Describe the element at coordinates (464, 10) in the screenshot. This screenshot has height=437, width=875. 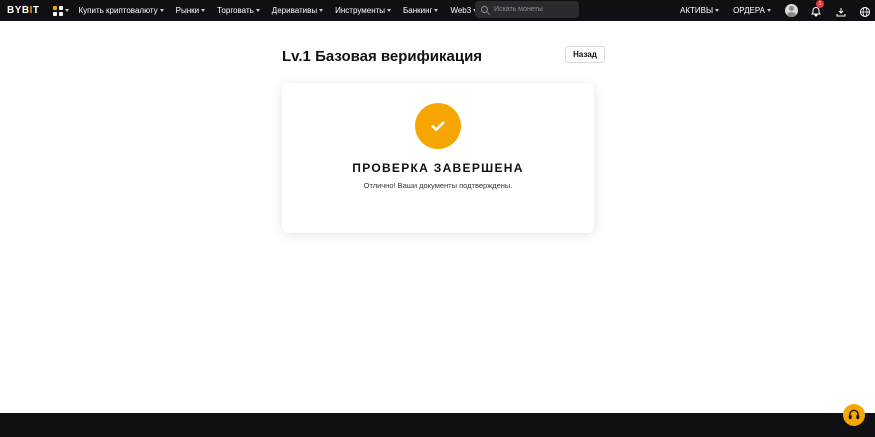
I see `nav-web3: Web3` at that location.